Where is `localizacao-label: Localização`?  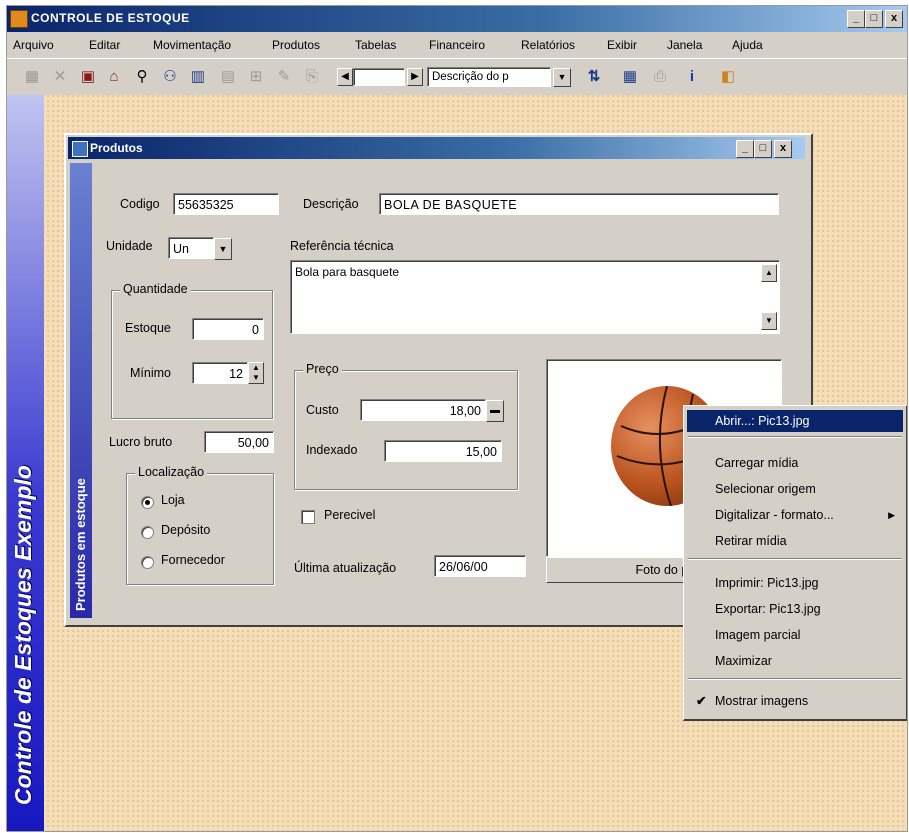
localizacao-label: Localização is located at coordinates (171, 472).